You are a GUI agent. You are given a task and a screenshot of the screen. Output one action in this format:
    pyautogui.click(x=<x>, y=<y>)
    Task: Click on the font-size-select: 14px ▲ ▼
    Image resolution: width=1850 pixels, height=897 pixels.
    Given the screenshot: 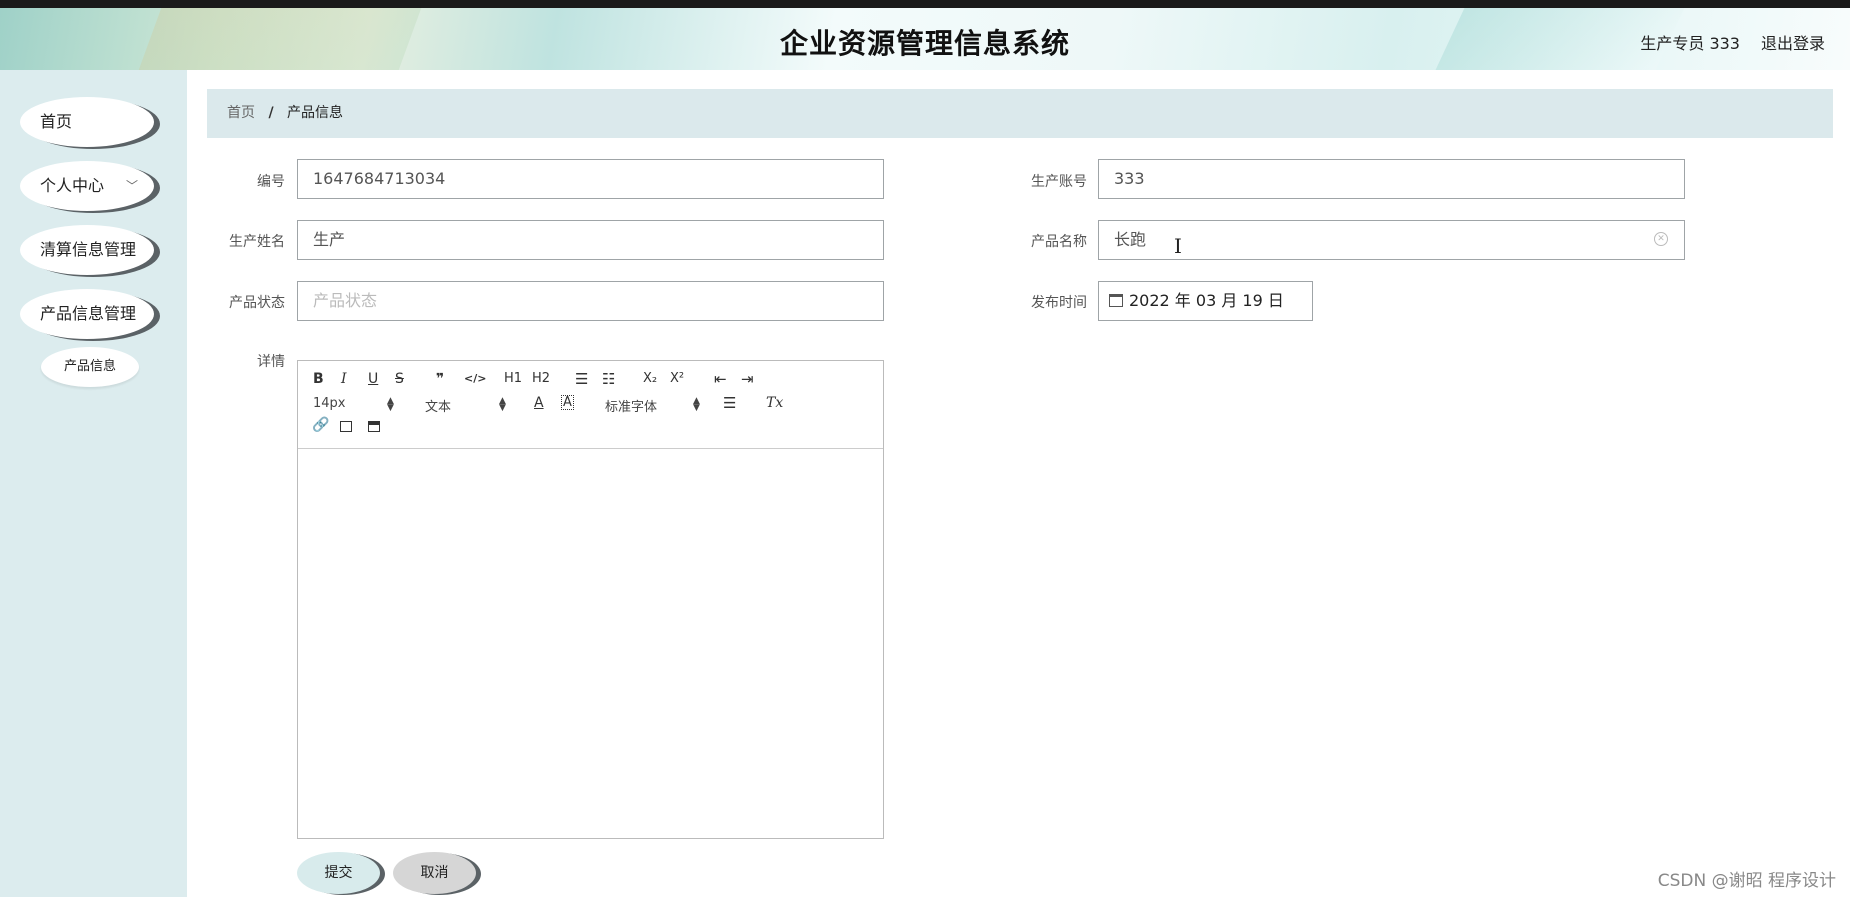 What is the action you would take?
    pyautogui.click(x=353, y=404)
    